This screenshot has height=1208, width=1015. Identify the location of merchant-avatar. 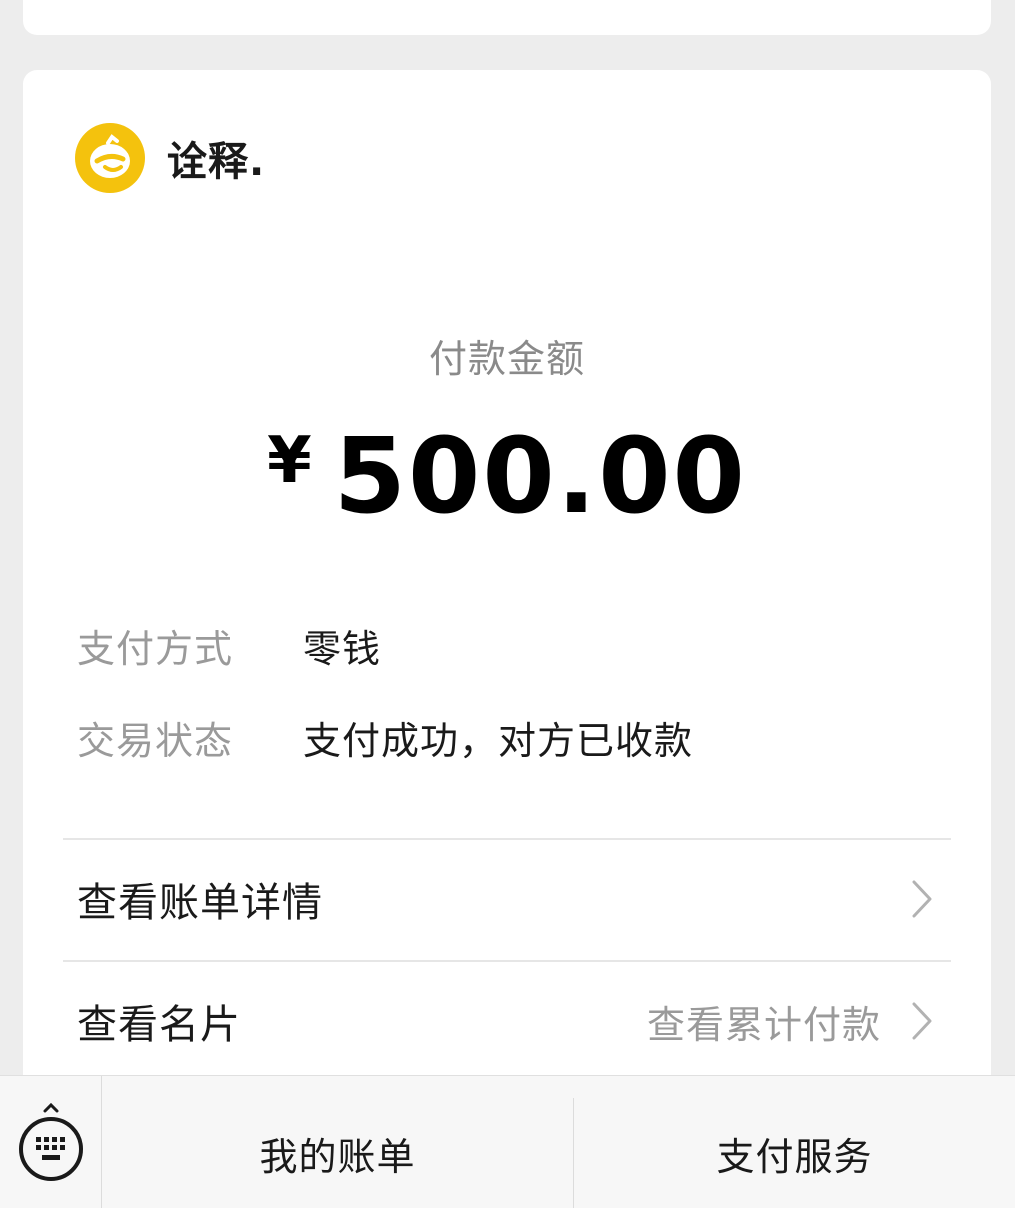
(110, 158).